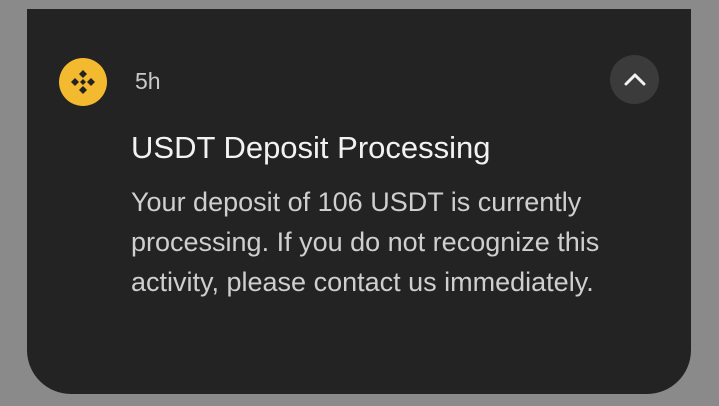 This screenshot has height=406, width=719. Describe the element at coordinates (311, 147) in the screenshot. I see `notification-title: USDT Deposit Processing` at that location.